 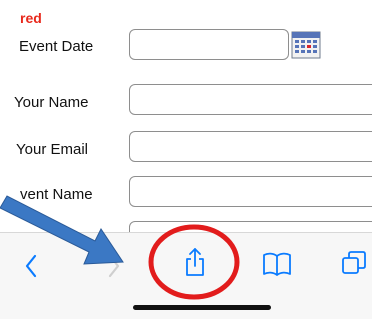 What do you see at coordinates (51, 102) in the screenshot?
I see `your-name-label: Your Name` at bounding box center [51, 102].